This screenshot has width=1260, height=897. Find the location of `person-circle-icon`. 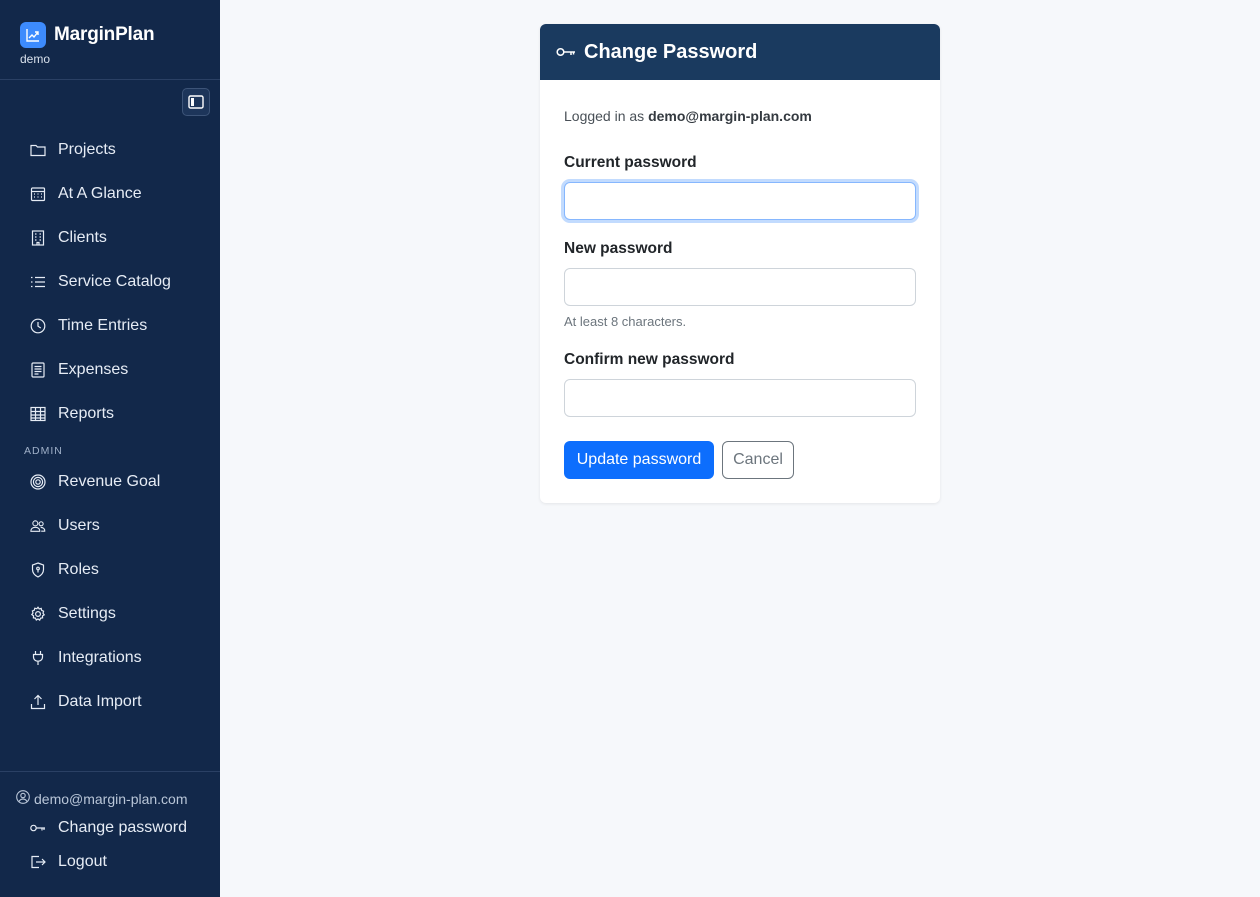

person-circle-icon is located at coordinates (23, 798).